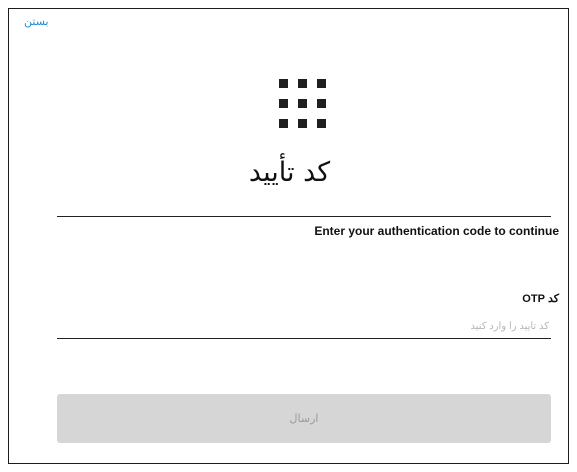  Describe the element at coordinates (305, 105) in the screenshot. I see `keypad-grid-icon` at that location.